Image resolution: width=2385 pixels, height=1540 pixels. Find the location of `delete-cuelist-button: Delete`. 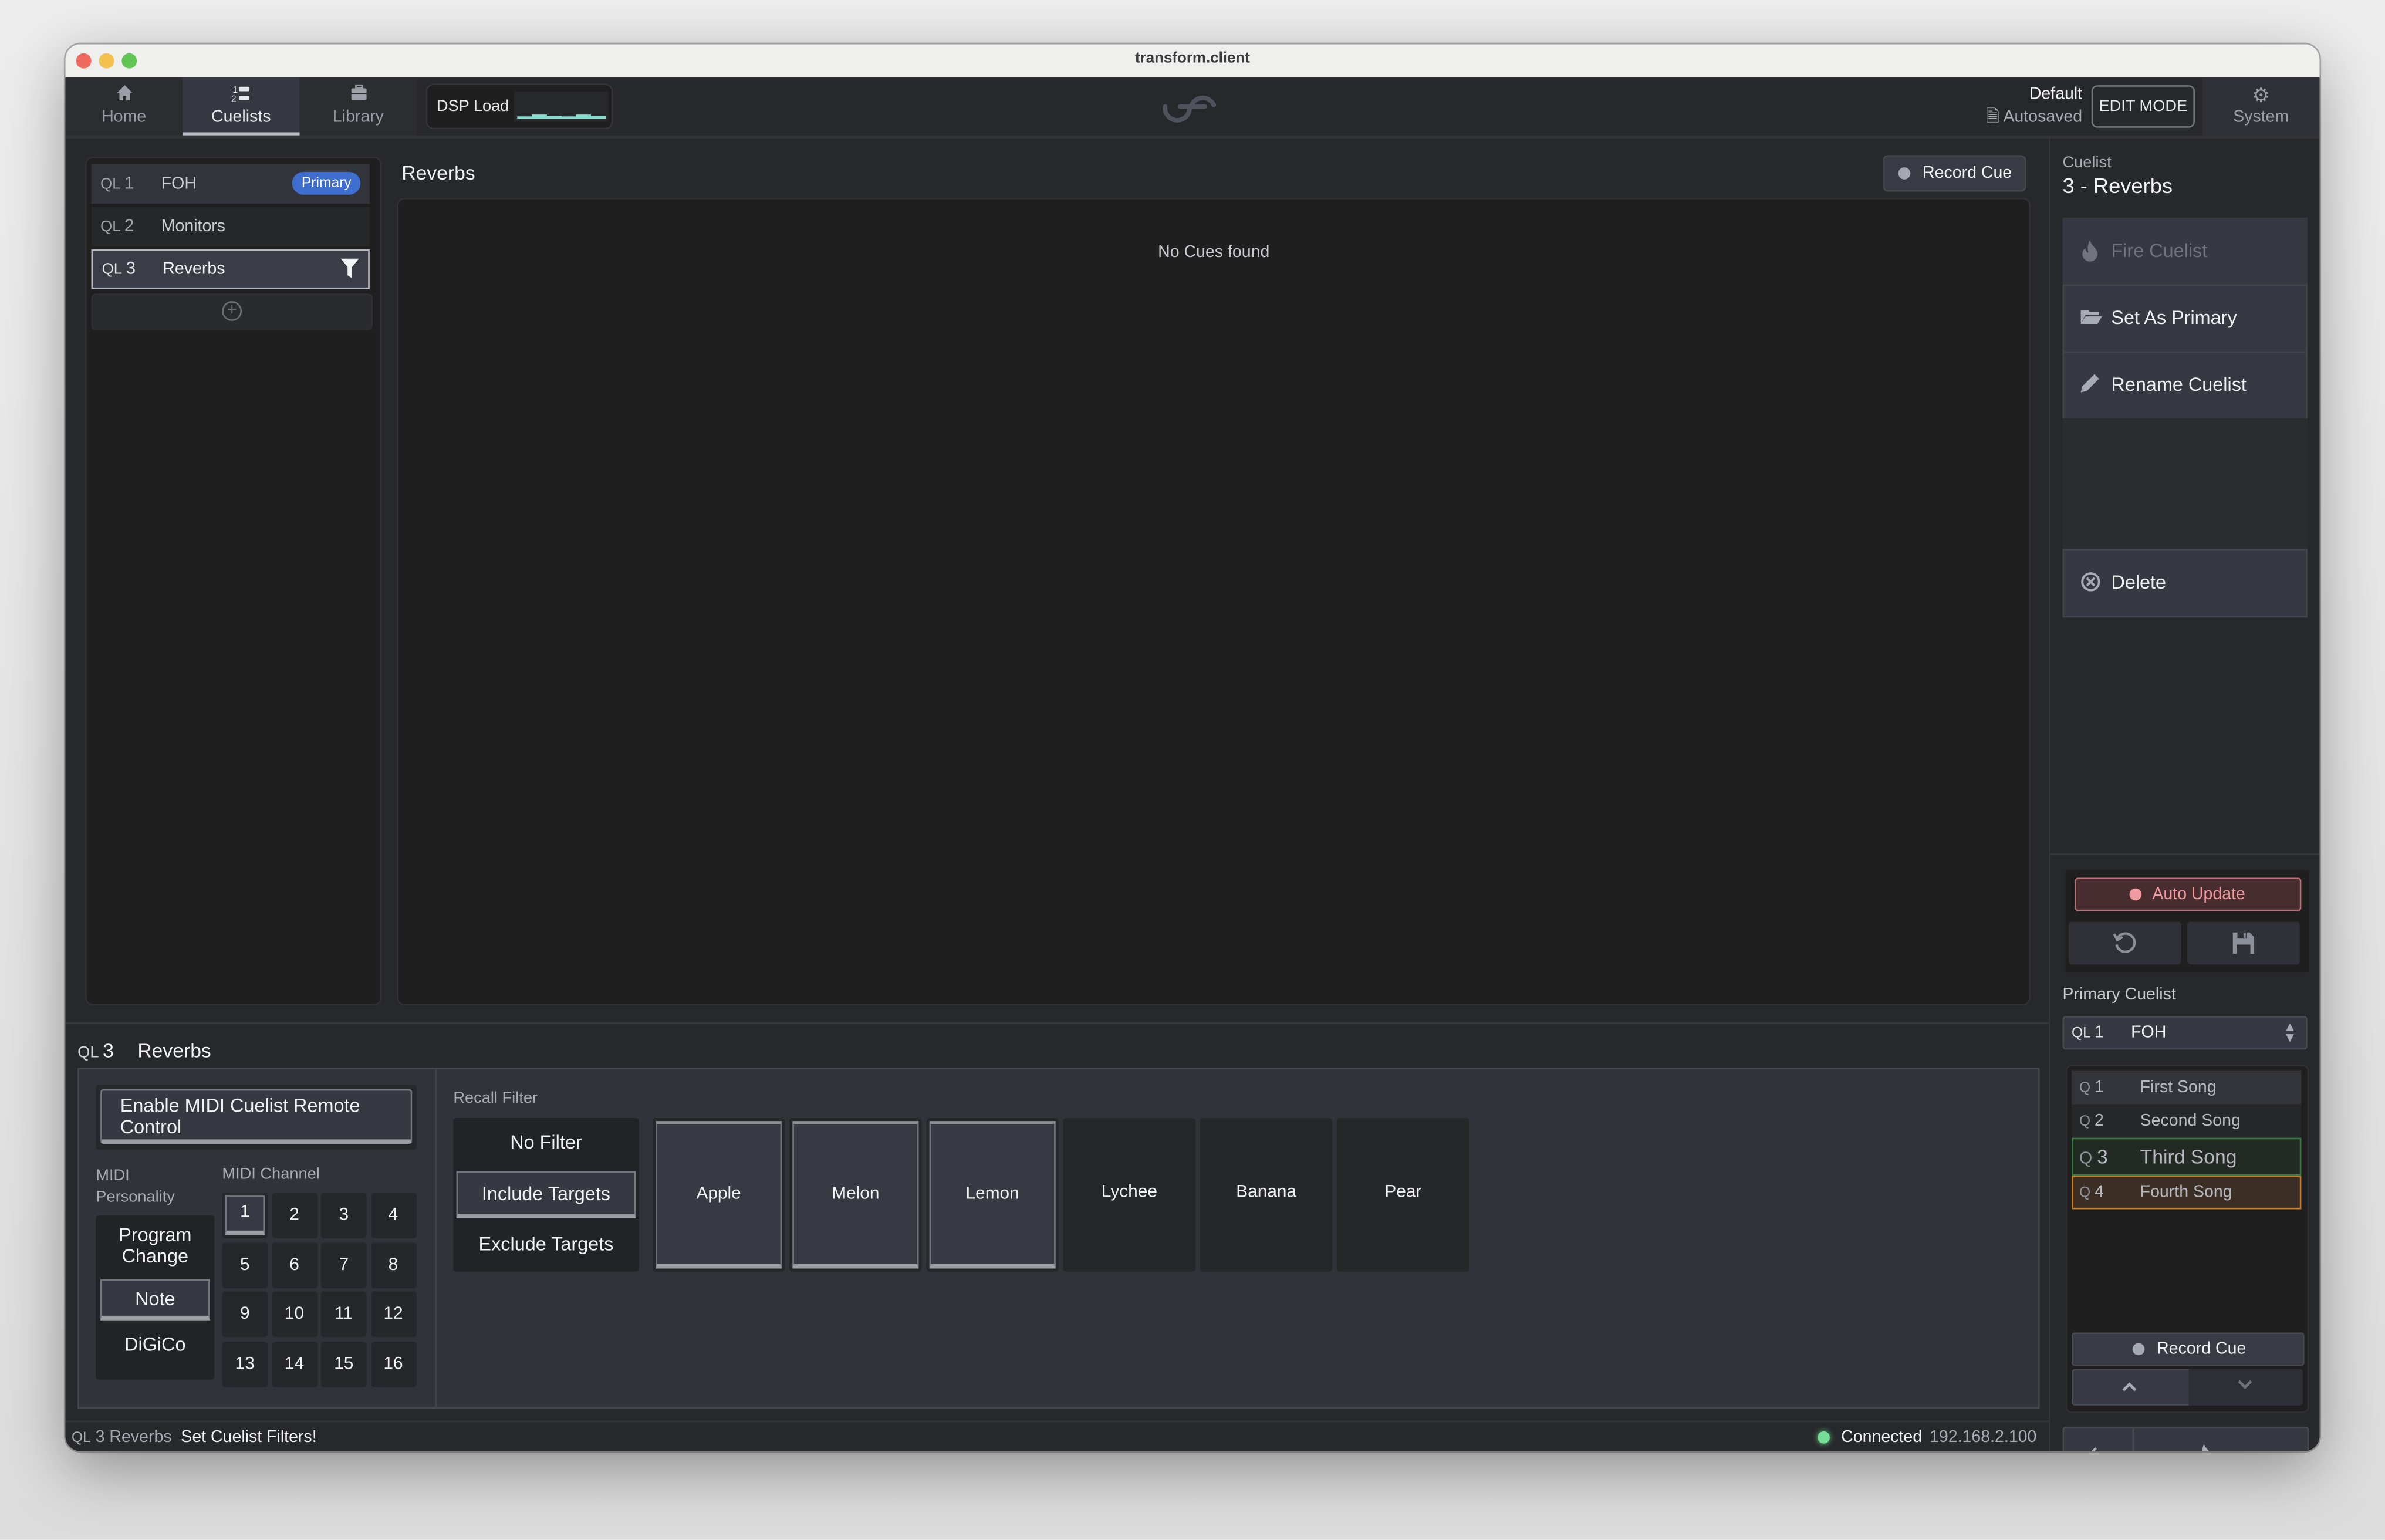

delete-cuelist-button: Delete is located at coordinates (2185, 583).